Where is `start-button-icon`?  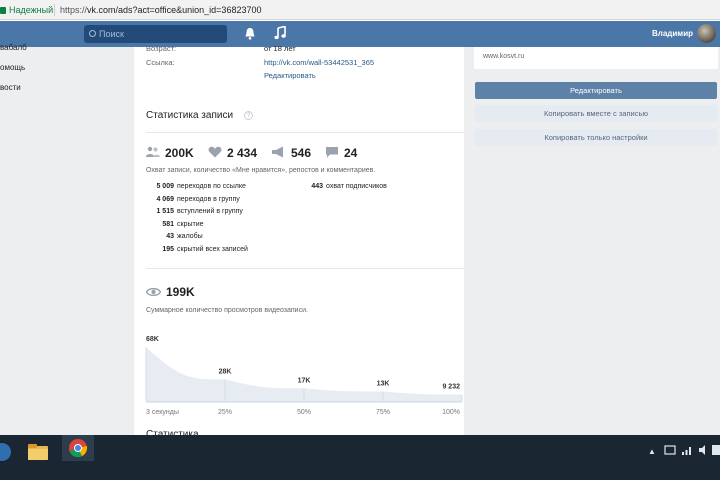
start-button-icon is located at coordinates (7, 452).